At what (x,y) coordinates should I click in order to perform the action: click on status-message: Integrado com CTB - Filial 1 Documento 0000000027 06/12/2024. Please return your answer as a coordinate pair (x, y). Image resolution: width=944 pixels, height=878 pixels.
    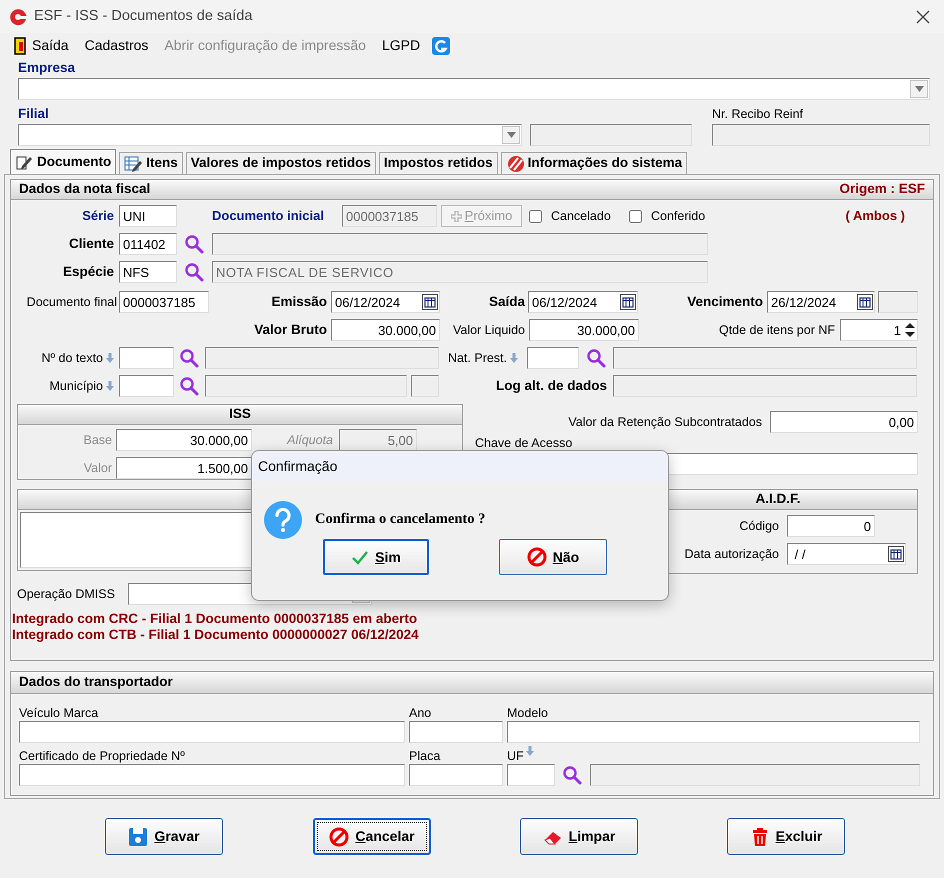
    Looking at the image, I should click on (215, 634).